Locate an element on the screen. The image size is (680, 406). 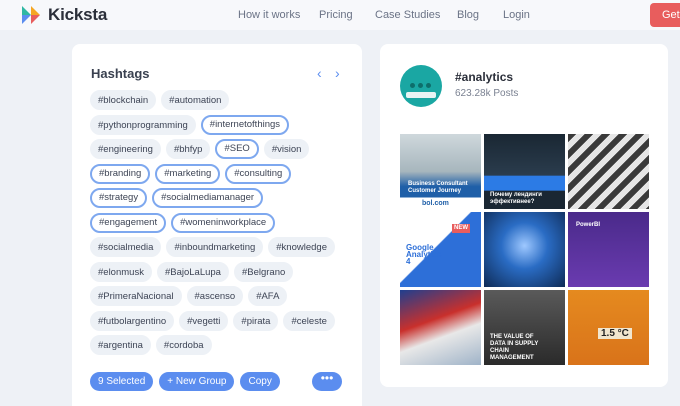
nav-login: Login is located at coordinates (516, 15).